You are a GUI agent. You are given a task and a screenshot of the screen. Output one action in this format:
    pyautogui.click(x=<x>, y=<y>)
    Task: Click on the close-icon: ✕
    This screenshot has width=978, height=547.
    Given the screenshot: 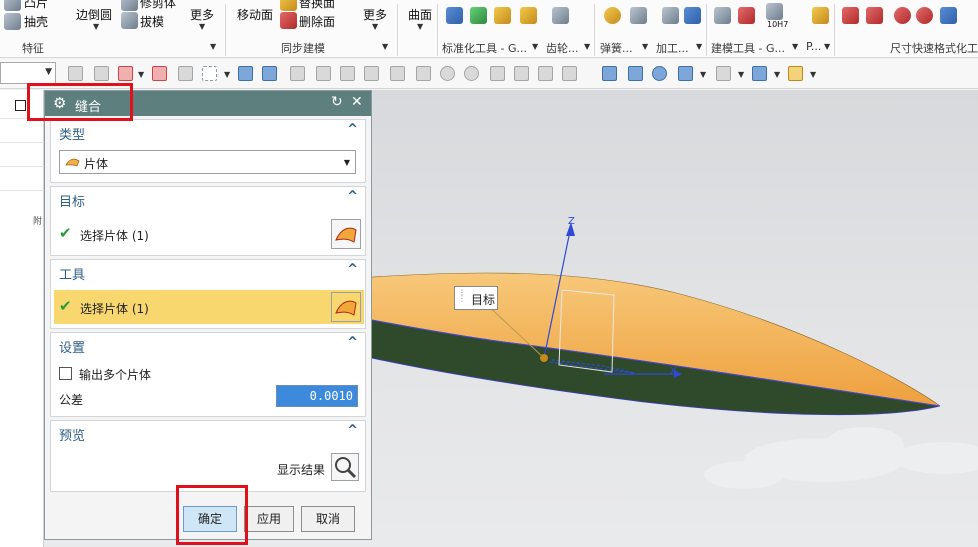 What is the action you would take?
    pyautogui.click(x=357, y=102)
    